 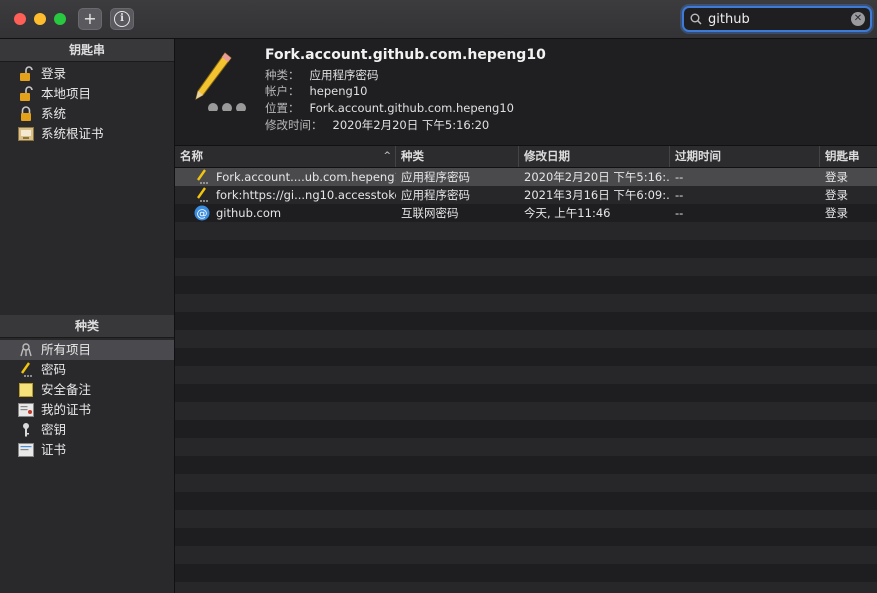 What do you see at coordinates (54, 429) in the screenshot?
I see `sidebar-item-label: 密钥` at bounding box center [54, 429].